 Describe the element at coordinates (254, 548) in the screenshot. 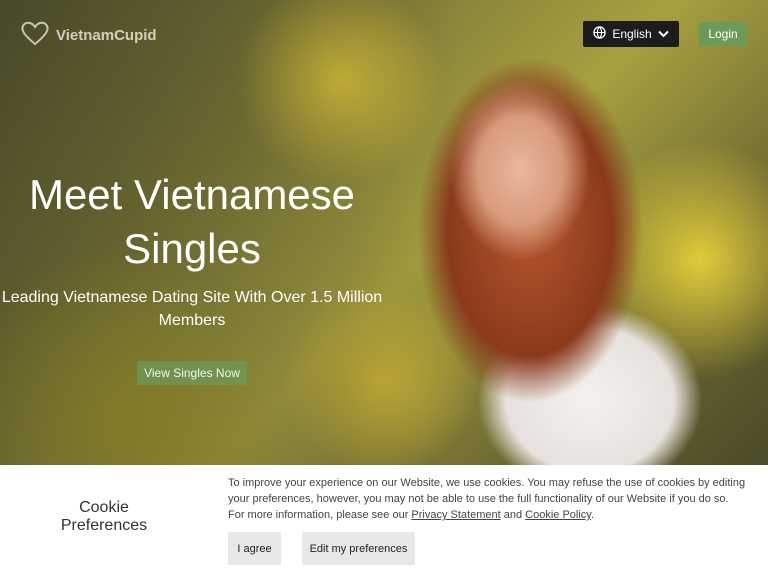

I see `agree-button: I agree` at that location.